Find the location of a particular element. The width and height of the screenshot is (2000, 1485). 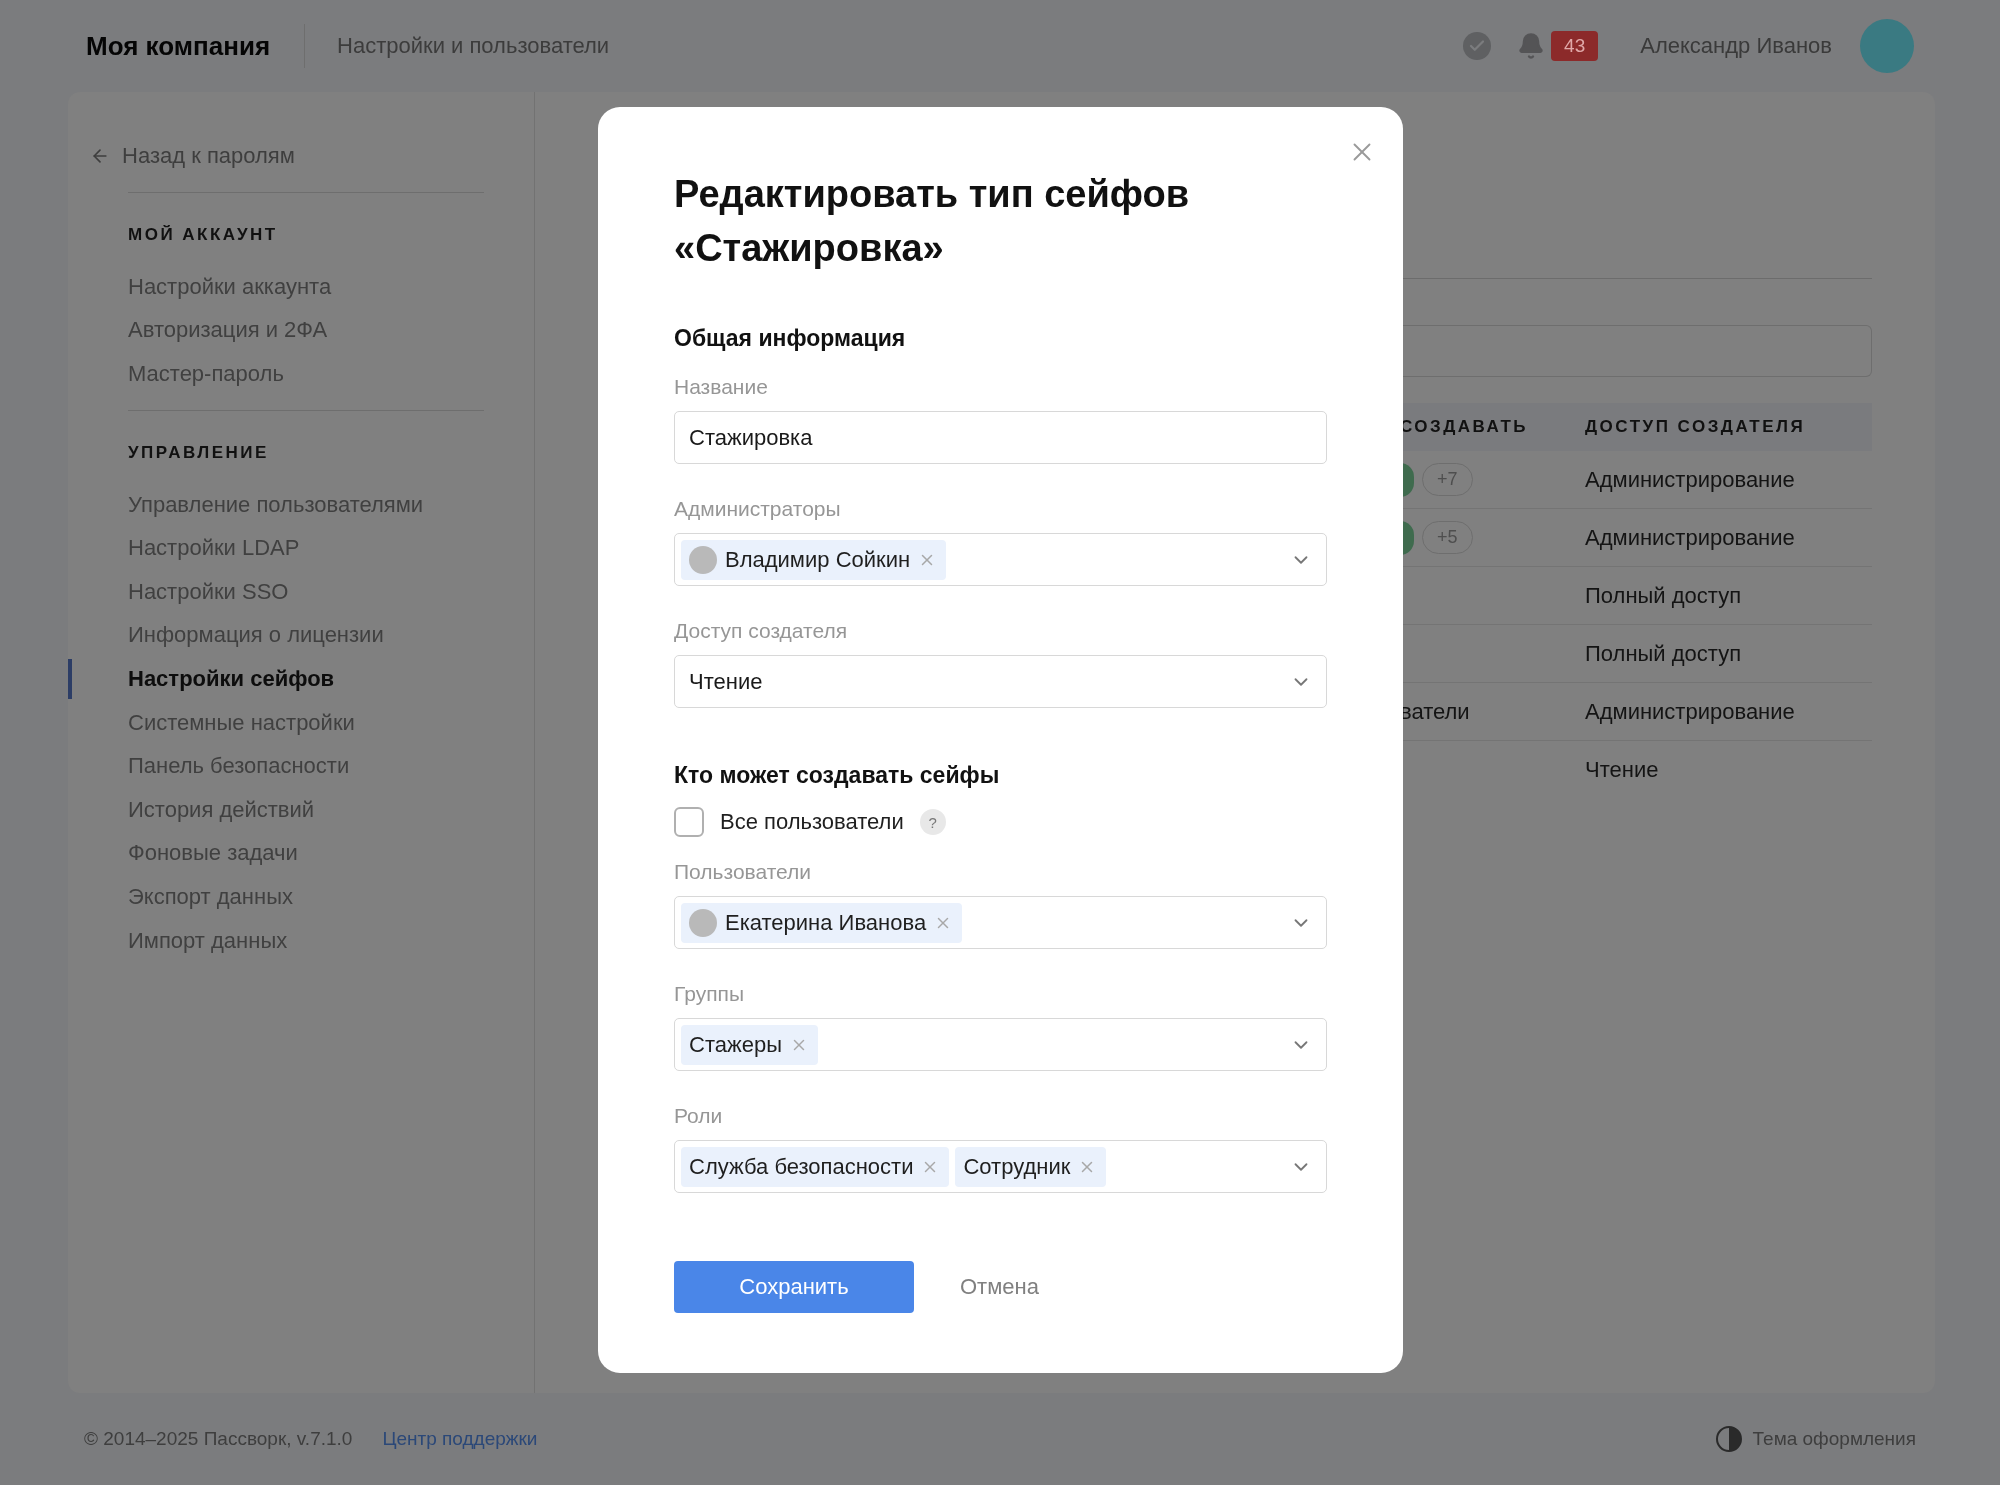

column-header: СОЗДАВАТЬ is located at coordinates (1465, 427).